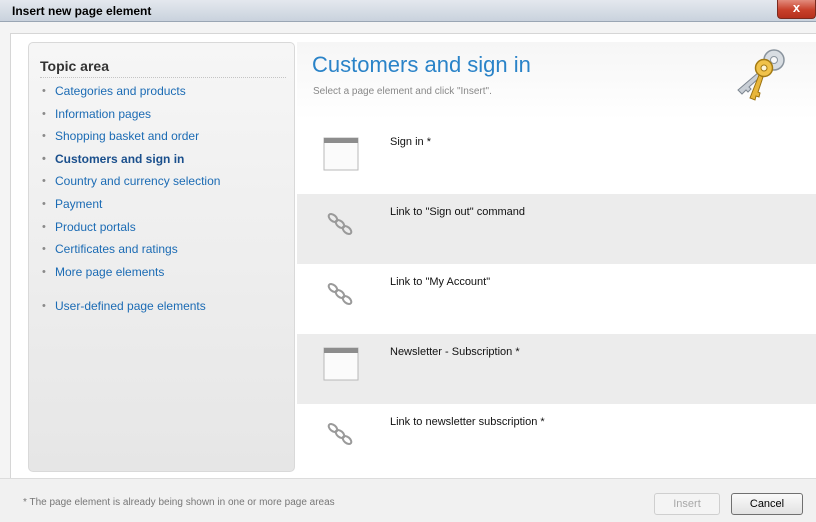 This screenshot has height=522, width=816. What do you see at coordinates (767, 504) in the screenshot?
I see `cancel-button: Cancel` at bounding box center [767, 504].